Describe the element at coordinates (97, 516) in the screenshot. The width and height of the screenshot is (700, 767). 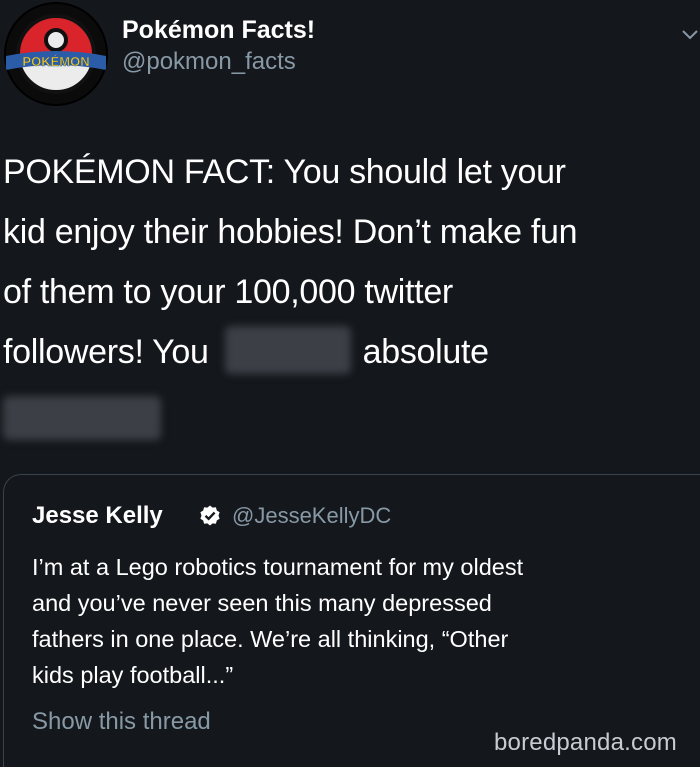
I see `quoted-display-name: Jesse Kelly` at that location.